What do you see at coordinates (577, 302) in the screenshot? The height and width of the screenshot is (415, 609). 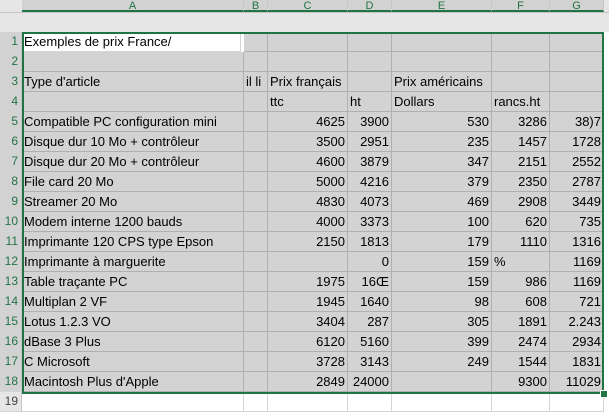 I see `cell-g14: 721` at bounding box center [577, 302].